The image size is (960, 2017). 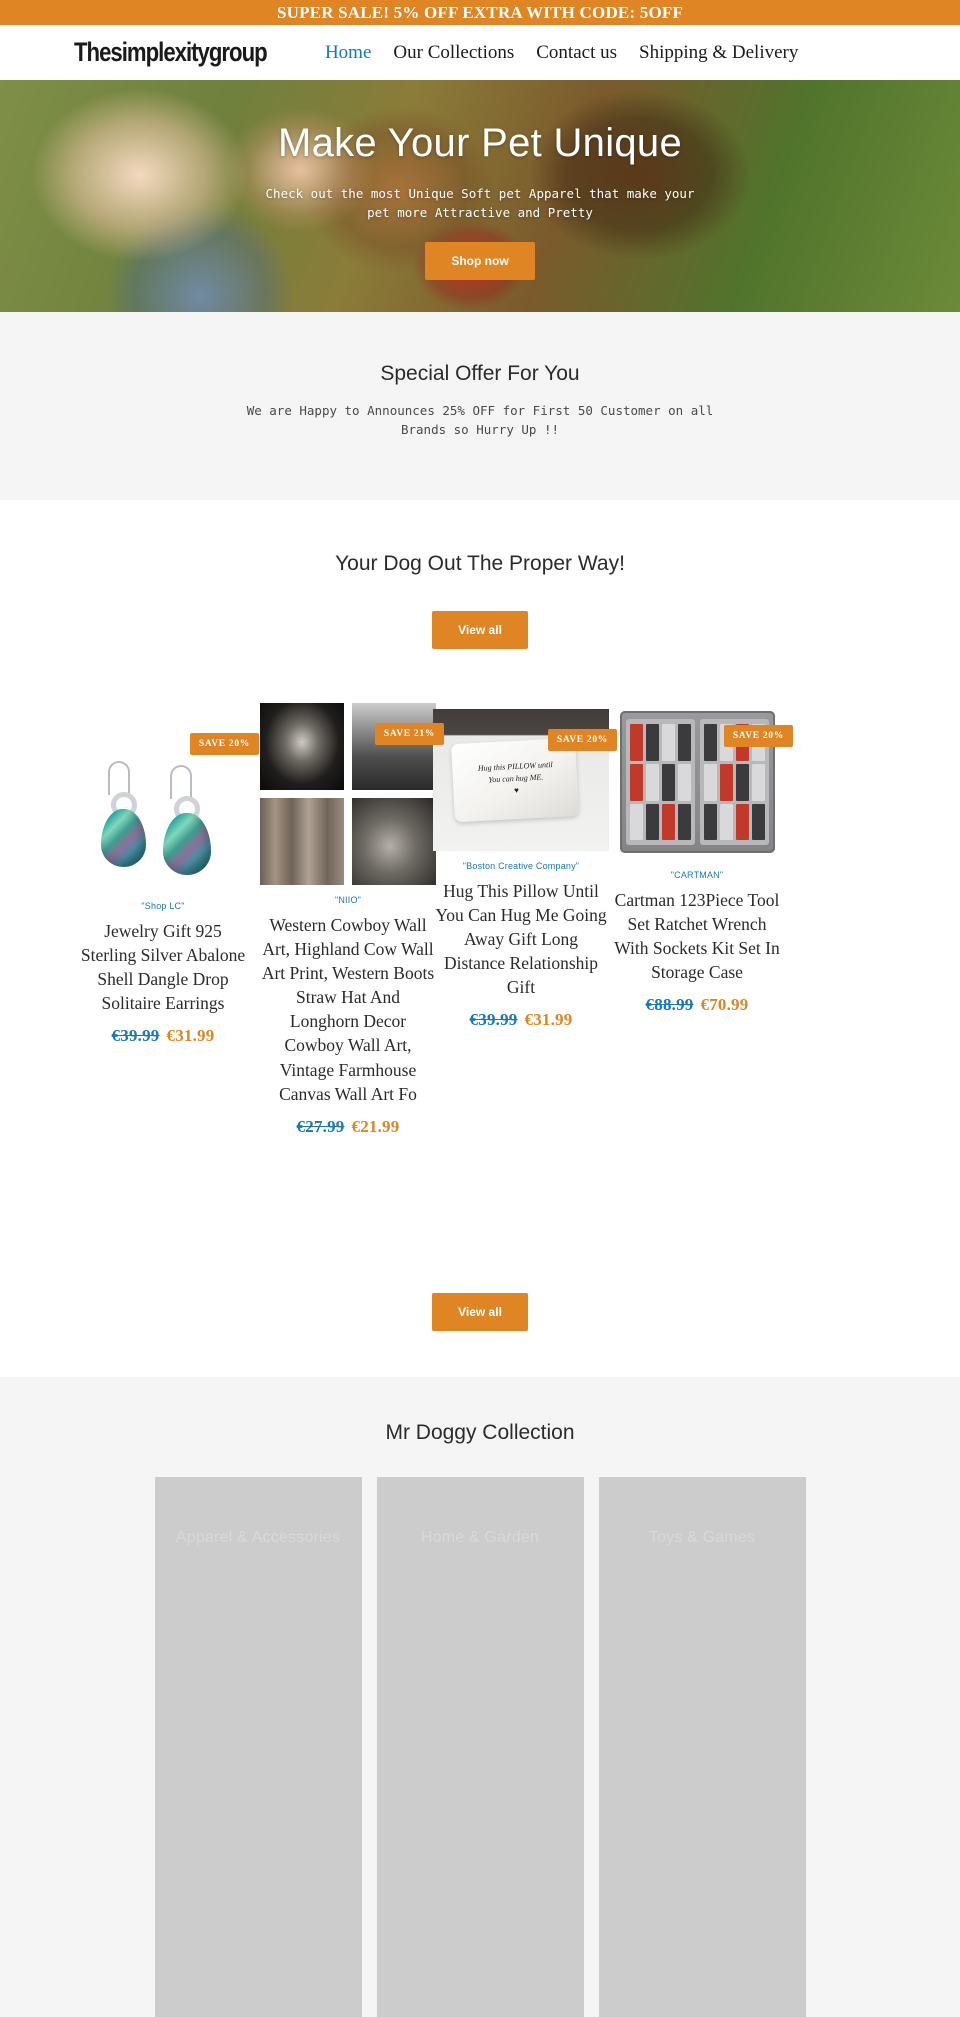 I want to click on special-offer-title: Special Offer For You, so click(x=480, y=373).